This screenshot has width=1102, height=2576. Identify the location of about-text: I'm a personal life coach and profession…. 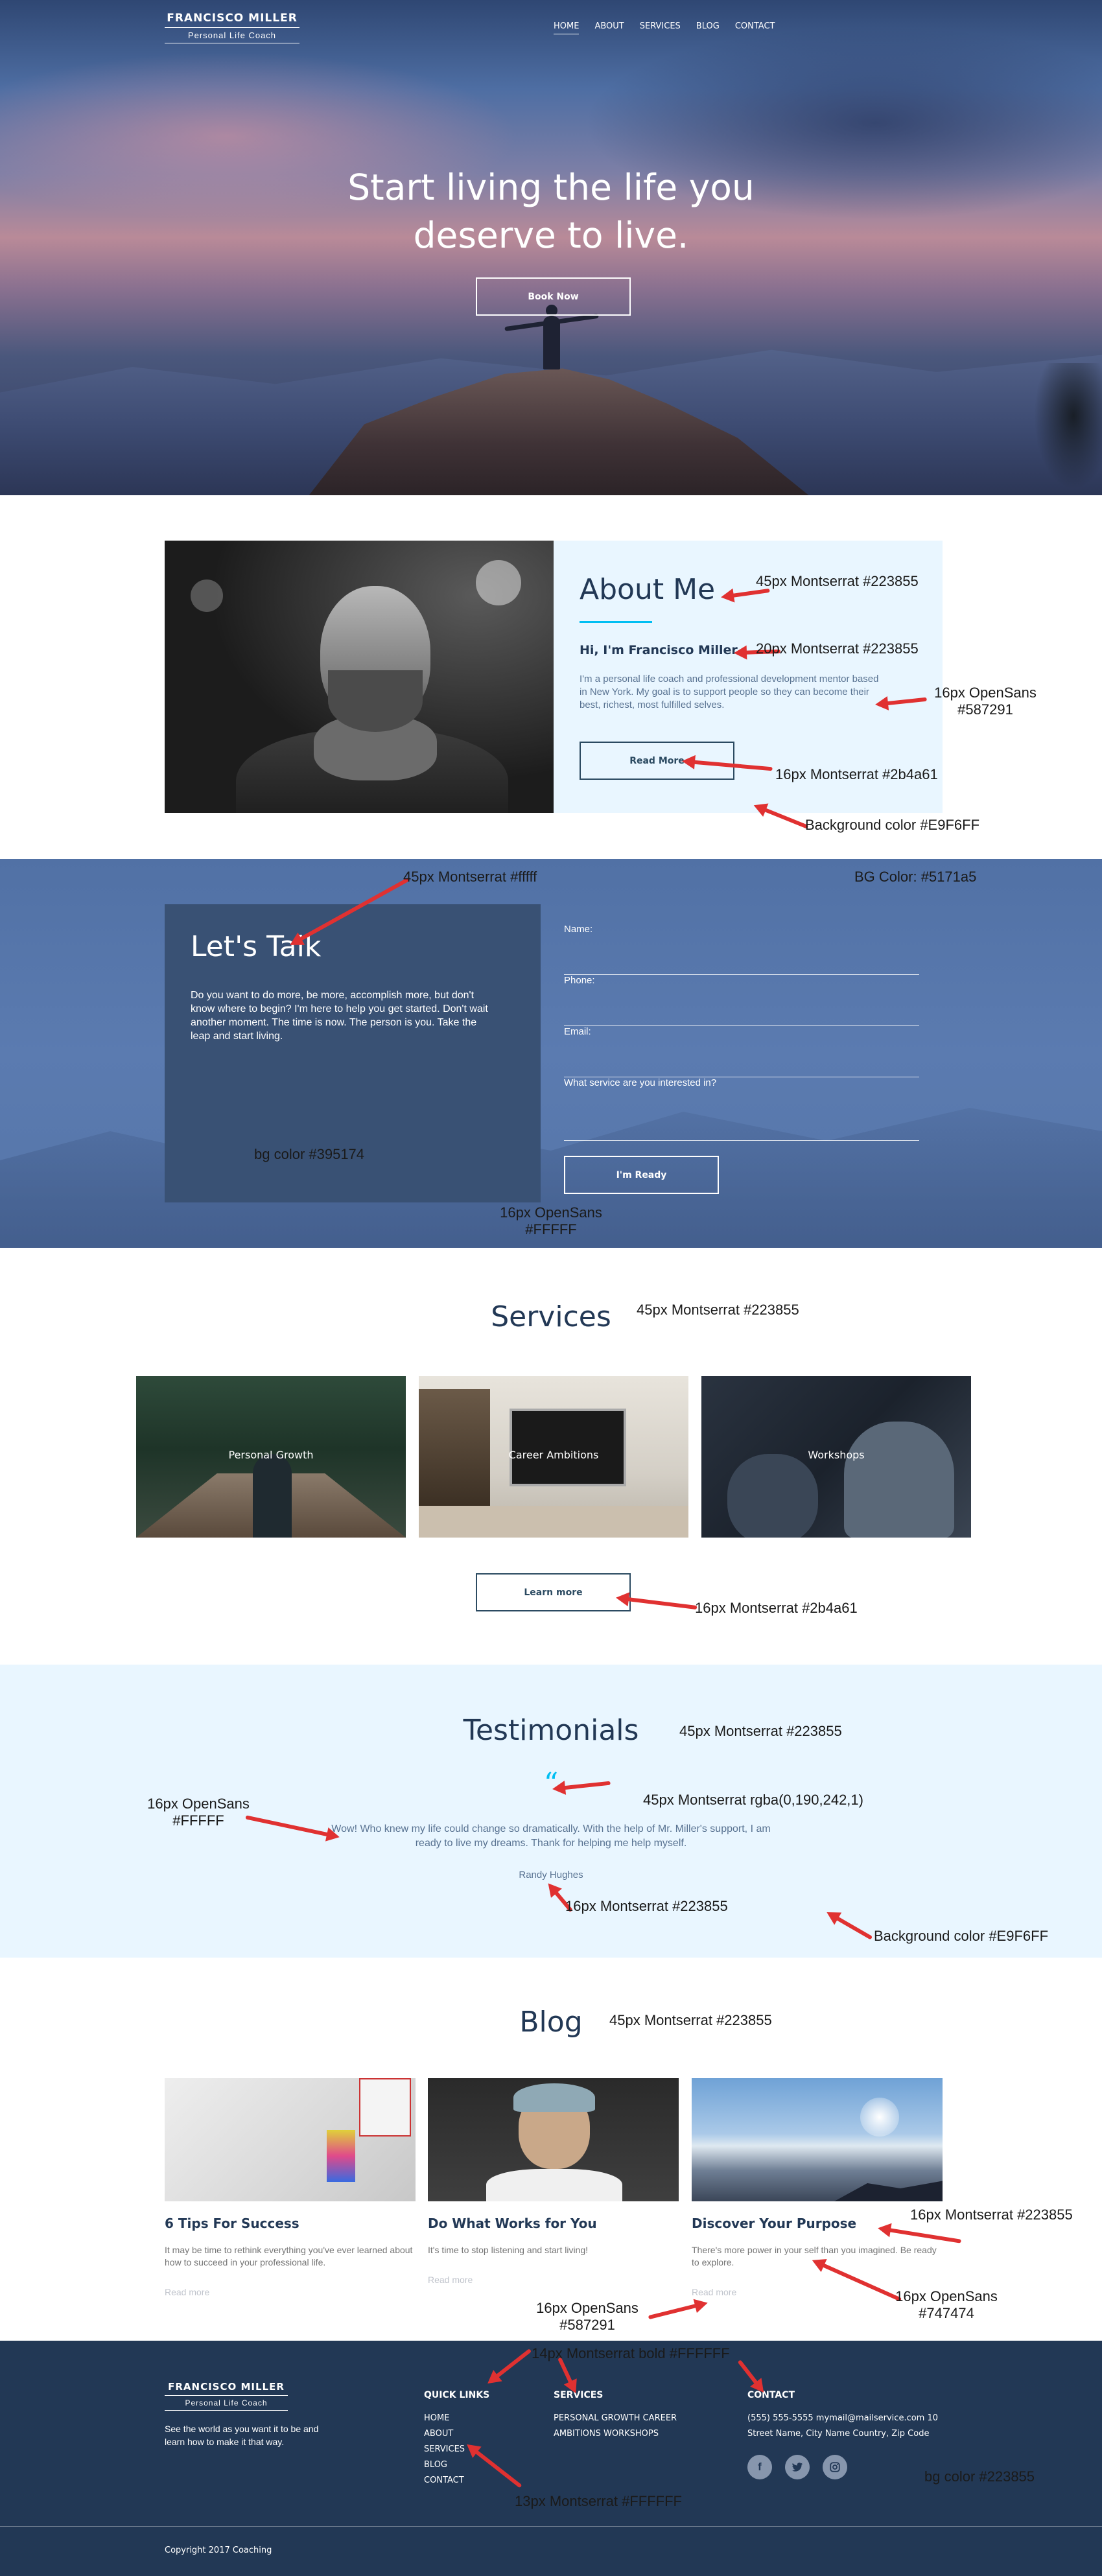
(729, 691).